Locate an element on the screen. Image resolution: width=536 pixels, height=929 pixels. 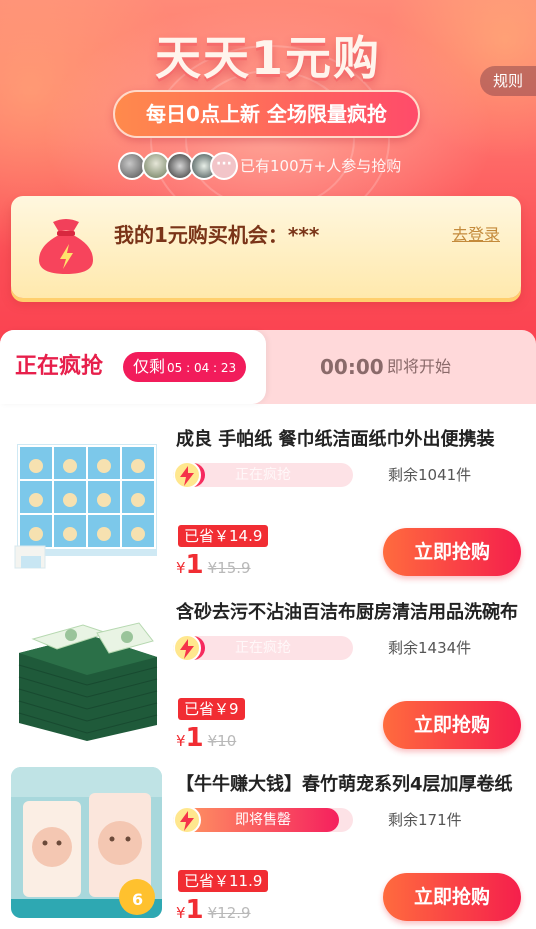
original-price: ¥10 is located at coordinates (222, 741).